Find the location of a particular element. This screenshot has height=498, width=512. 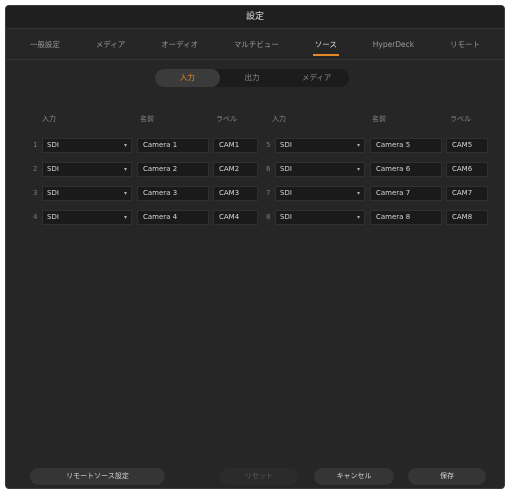

segment-media: メディア is located at coordinates (316, 78).